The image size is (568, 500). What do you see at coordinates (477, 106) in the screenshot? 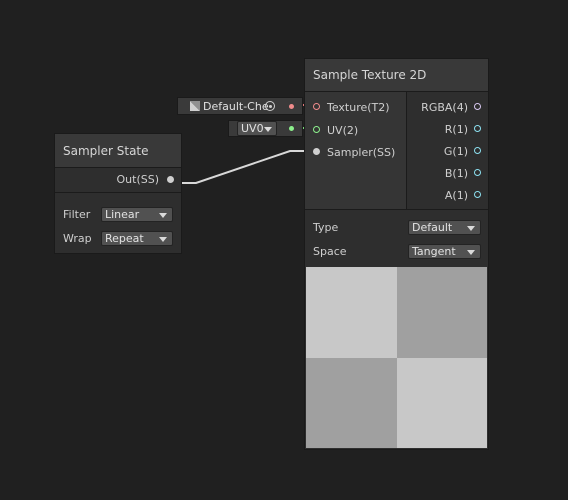
I see `rgba-port-icon` at bounding box center [477, 106].